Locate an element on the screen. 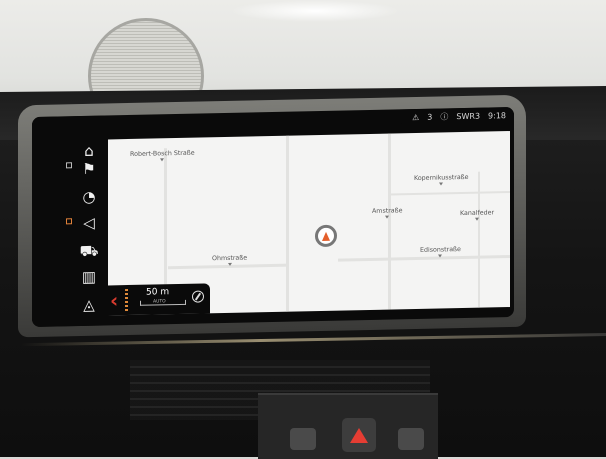  scale-mode: AUTO is located at coordinates (159, 302).